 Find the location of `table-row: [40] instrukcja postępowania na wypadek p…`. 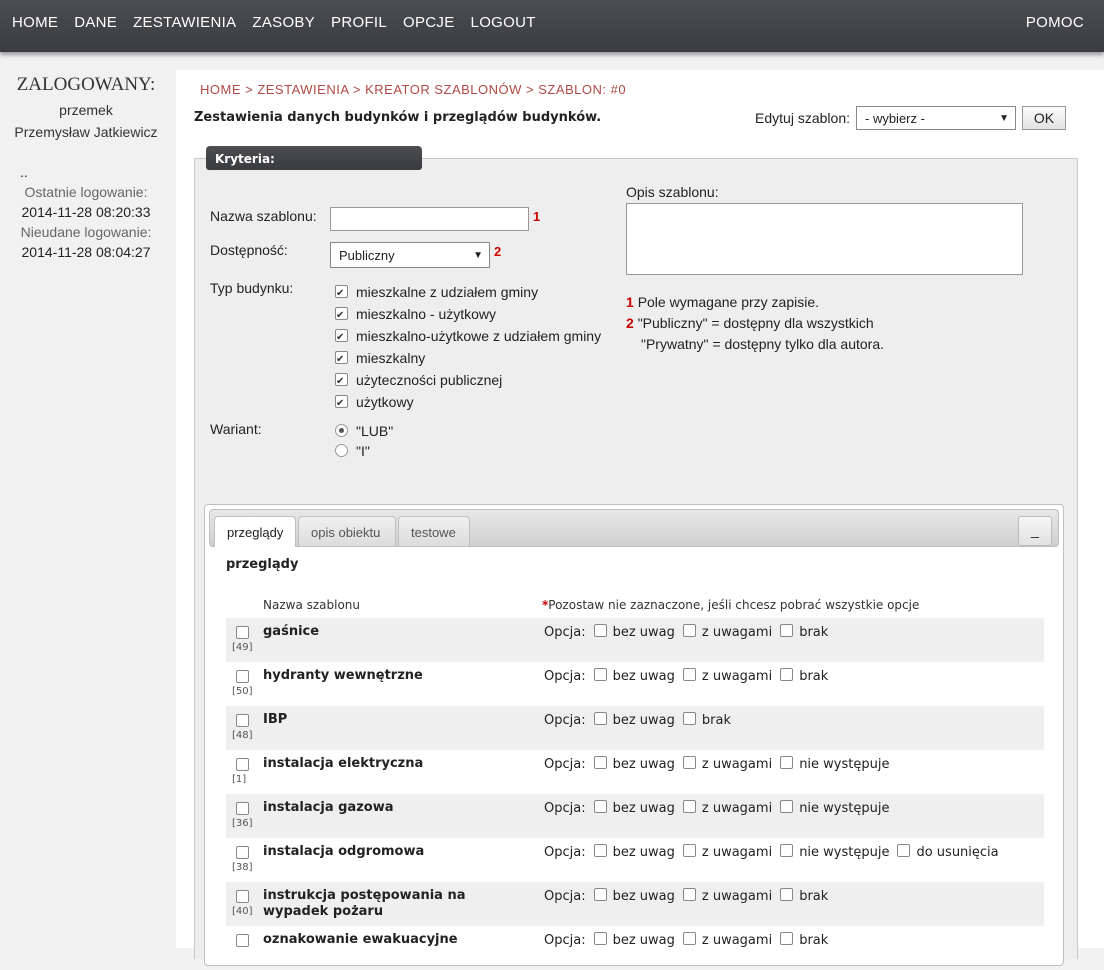

table-row: [40] instrukcja postępowania na wypadek p… is located at coordinates (635, 904).